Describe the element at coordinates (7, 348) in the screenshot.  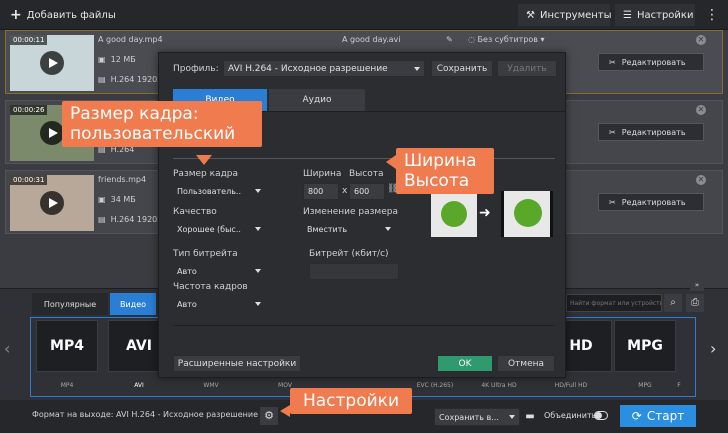
I see `chevron-left-icon: ‹` at that location.